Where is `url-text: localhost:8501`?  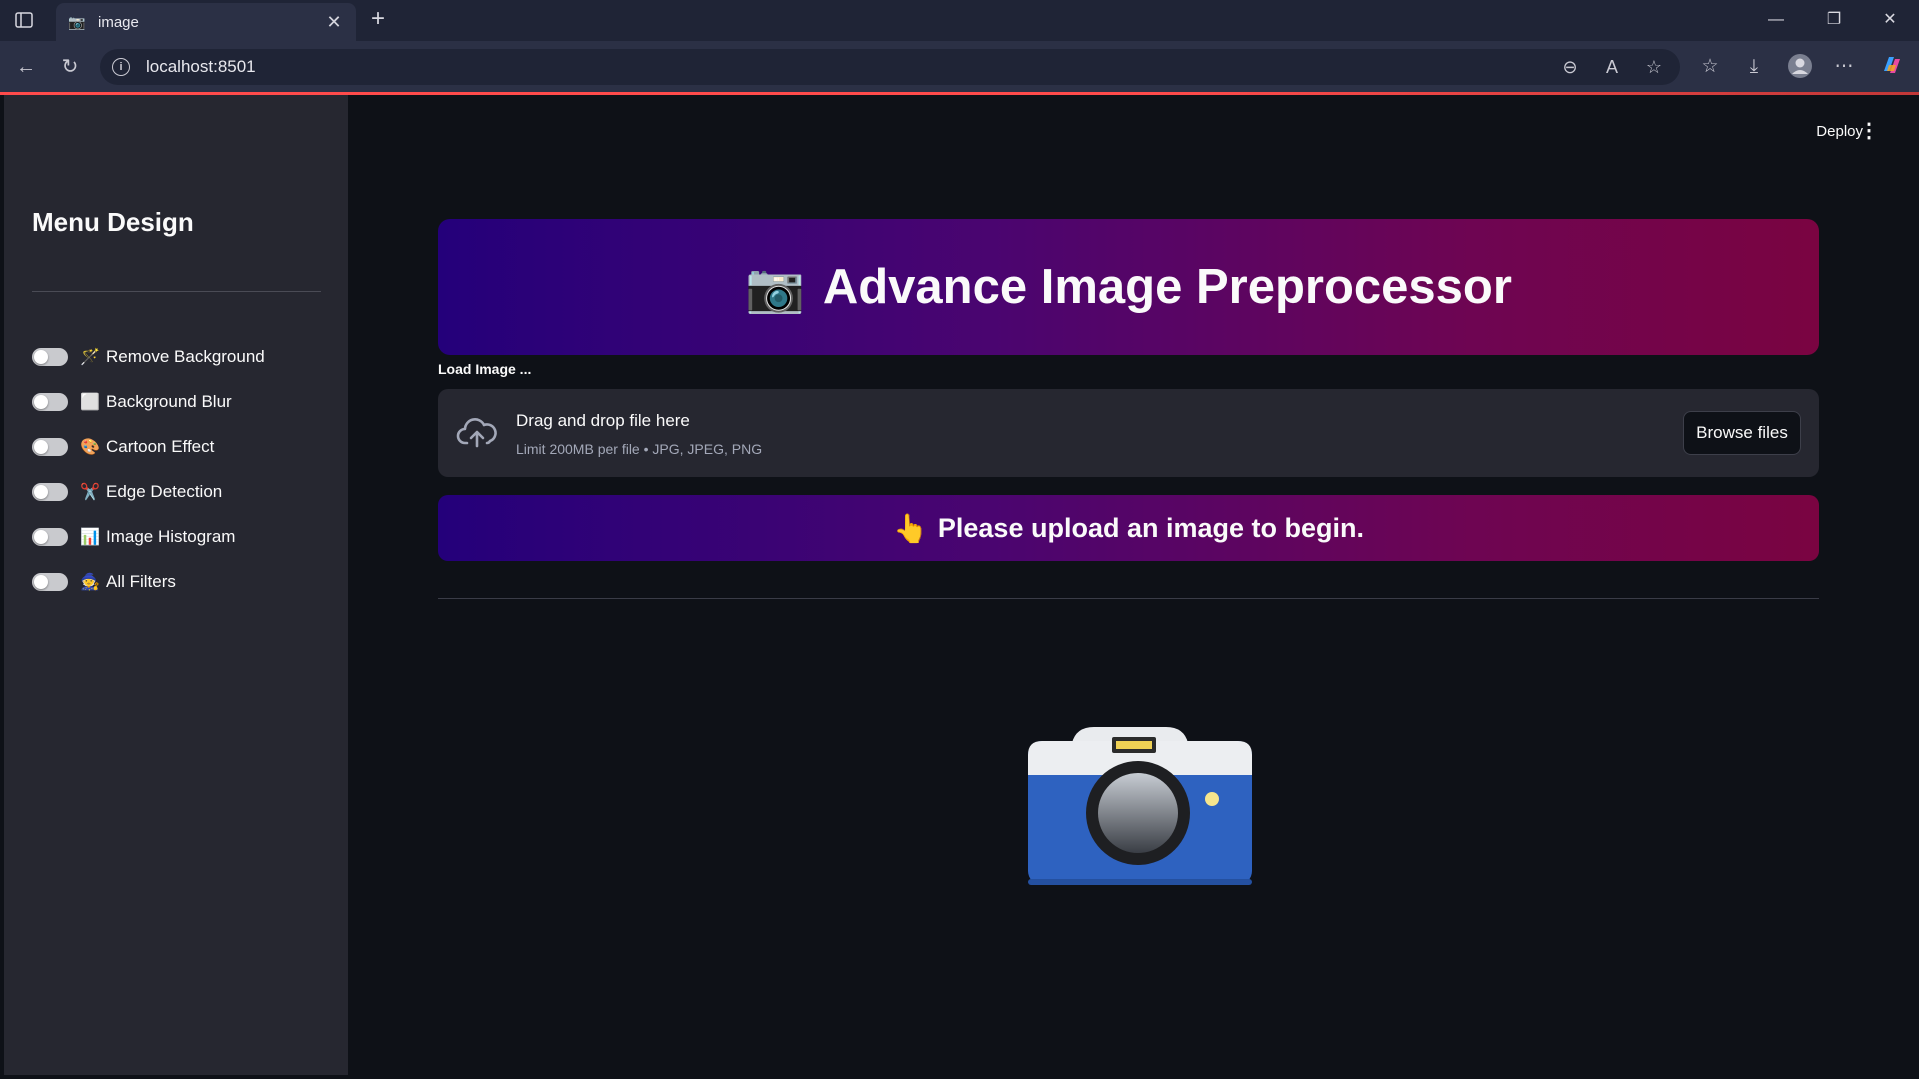 url-text: localhost:8501 is located at coordinates (201, 67).